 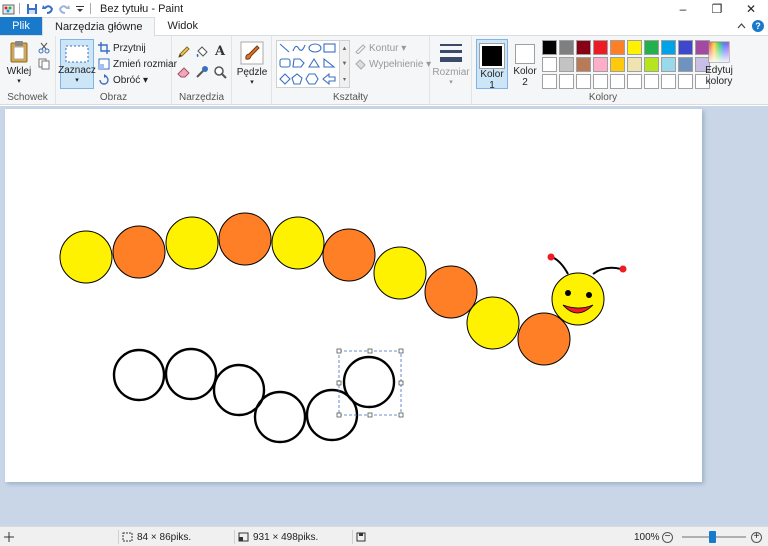 What do you see at coordinates (683, 8) in the screenshot?
I see `minimize-button: –` at bounding box center [683, 8].